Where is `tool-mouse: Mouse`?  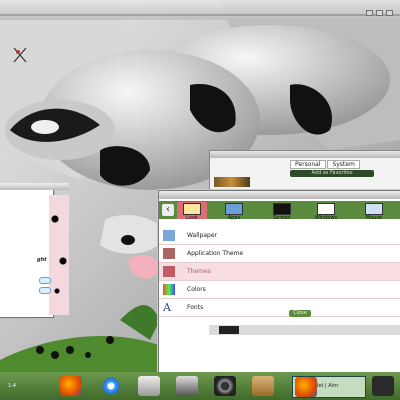 tool-mouse: Mouse is located at coordinates (374, 211).